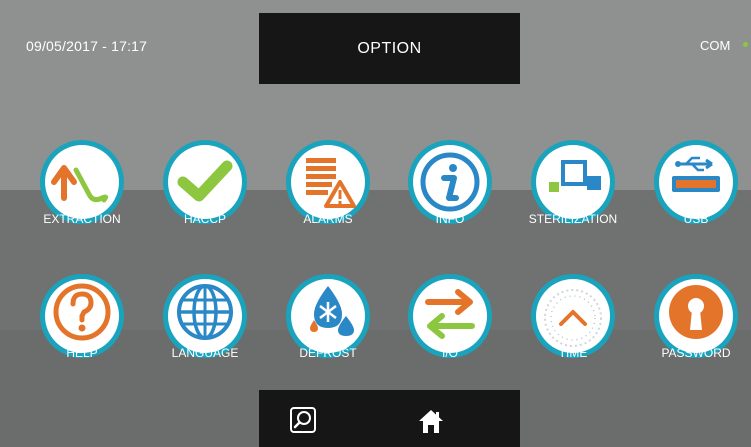 The height and width of the screenshot is (447, 751). I want to click on bottom-navbar, so click(389, 418).